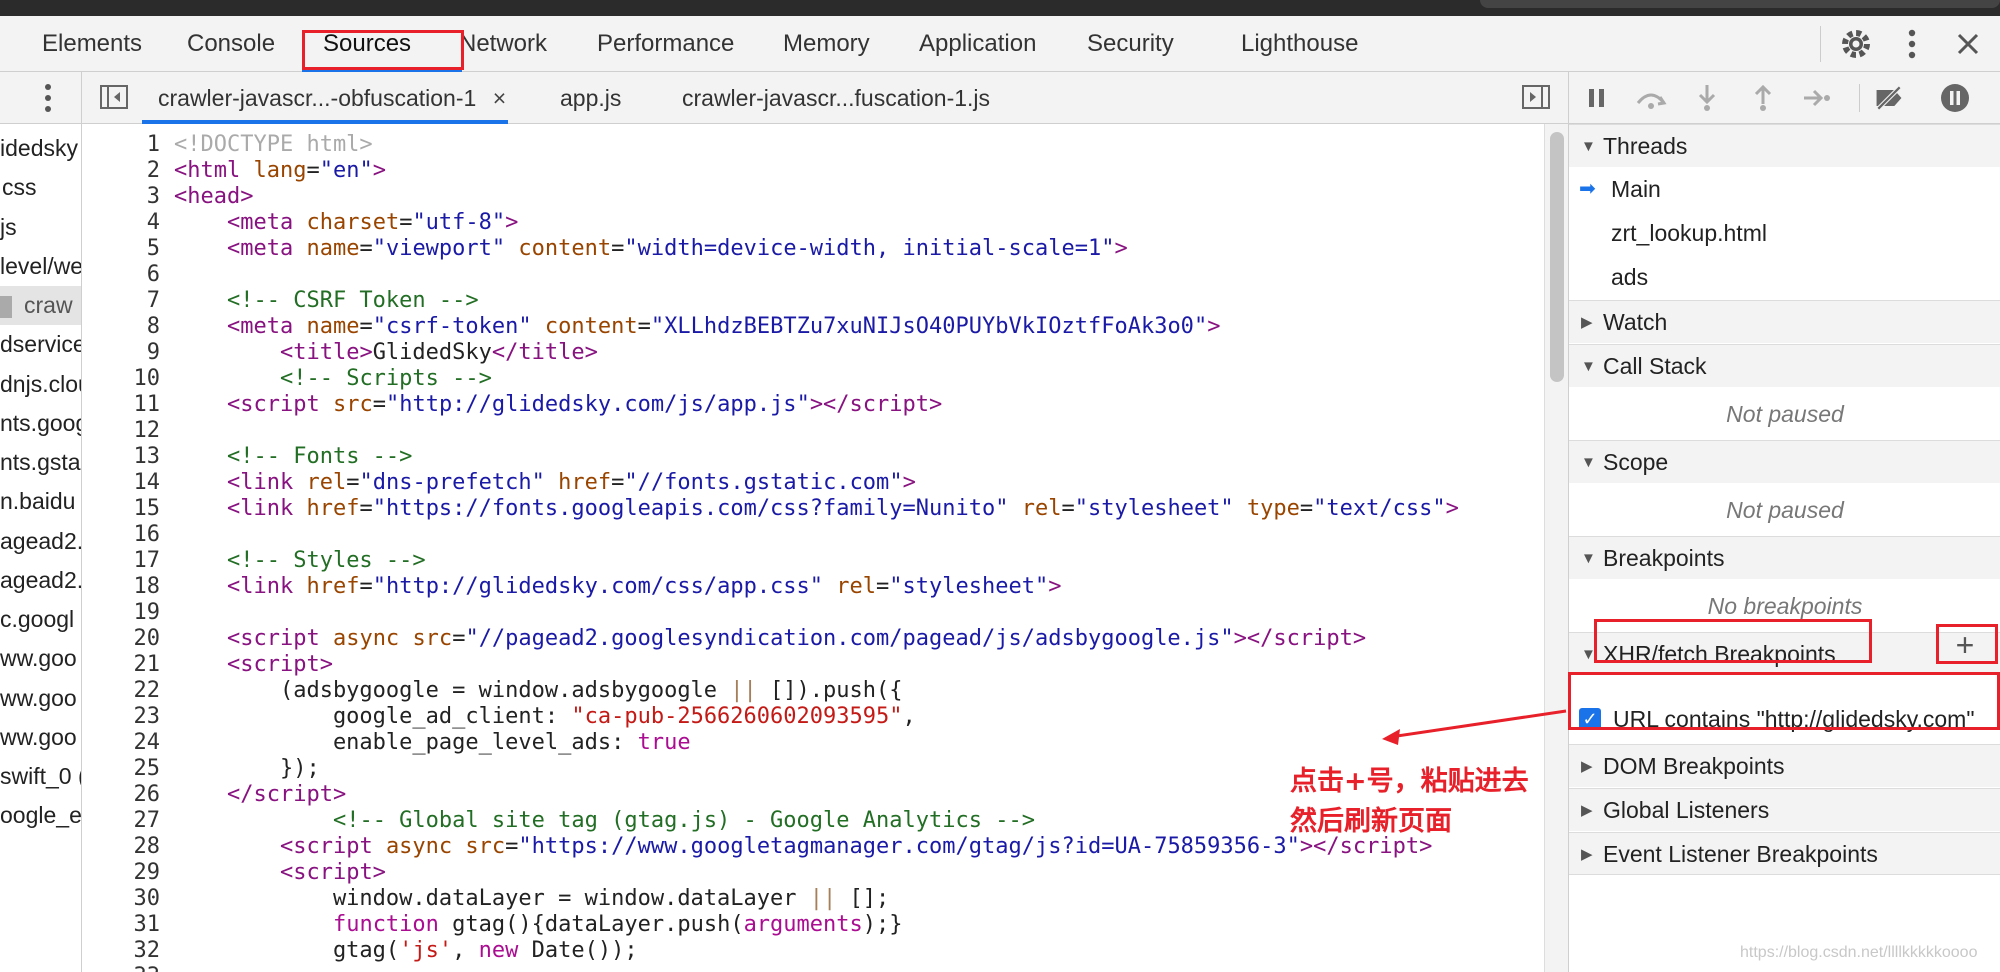  I want to click on line-number: 7, so click(121, 301).